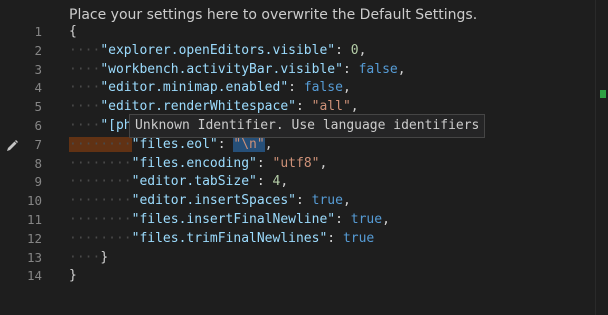 Image resolution: width=608 pixels, height=315 pixels. What do you see at coordinates (298, 181) in the screenshot?
I see `code-line: 9 ········"editor.tabSize": 4,` at bounding box center [298, 181].